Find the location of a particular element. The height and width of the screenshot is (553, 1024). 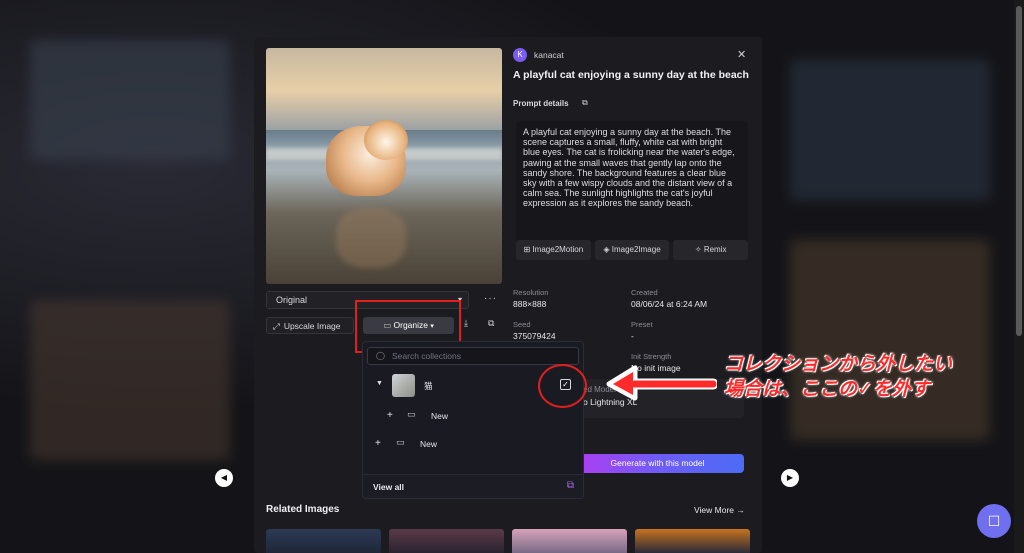

remix-icon: ✧ is located at coordinates (699, 249).